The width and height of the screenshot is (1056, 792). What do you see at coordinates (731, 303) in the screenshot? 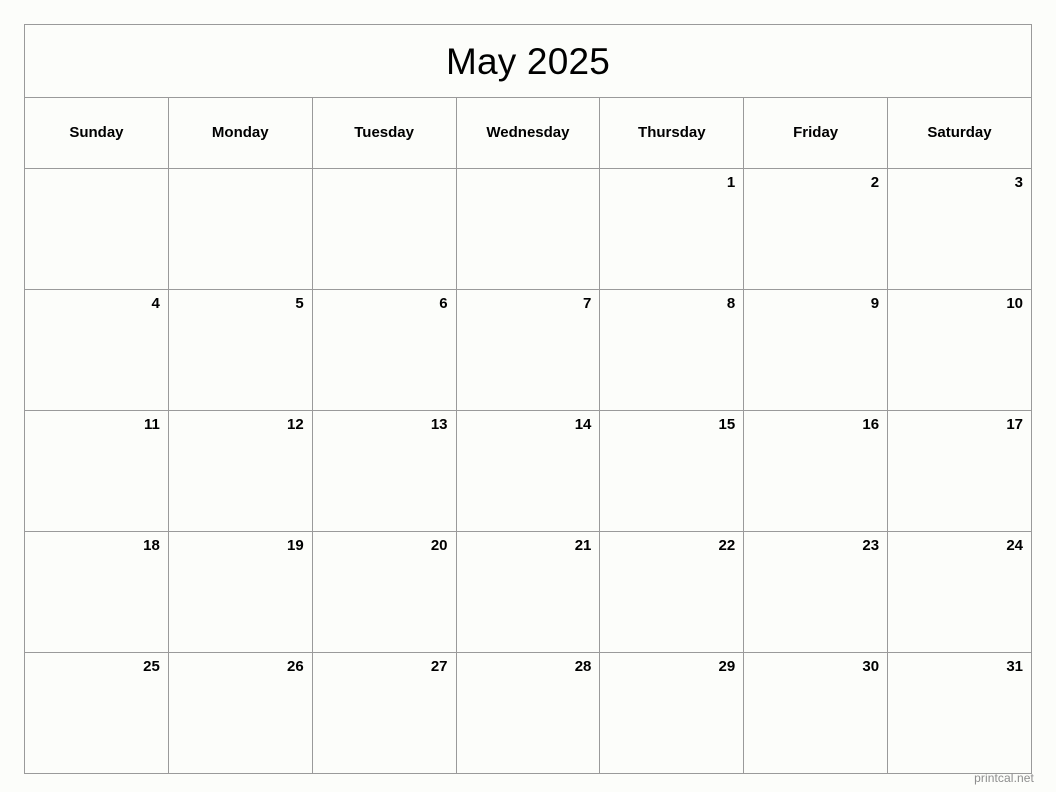
I see `day-number: 8` at bounding box center [731, 303].